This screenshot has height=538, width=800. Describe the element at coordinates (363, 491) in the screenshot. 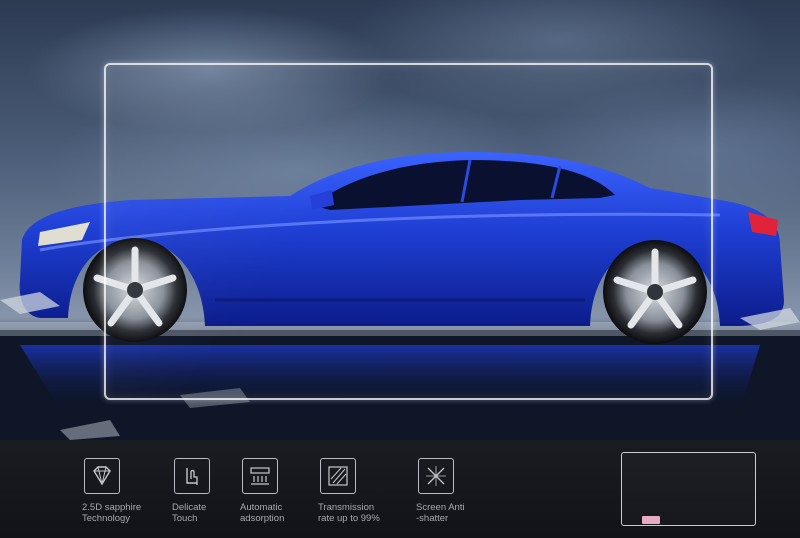

I see `feature-transmission: Transmission rate up to 99%` at that location.